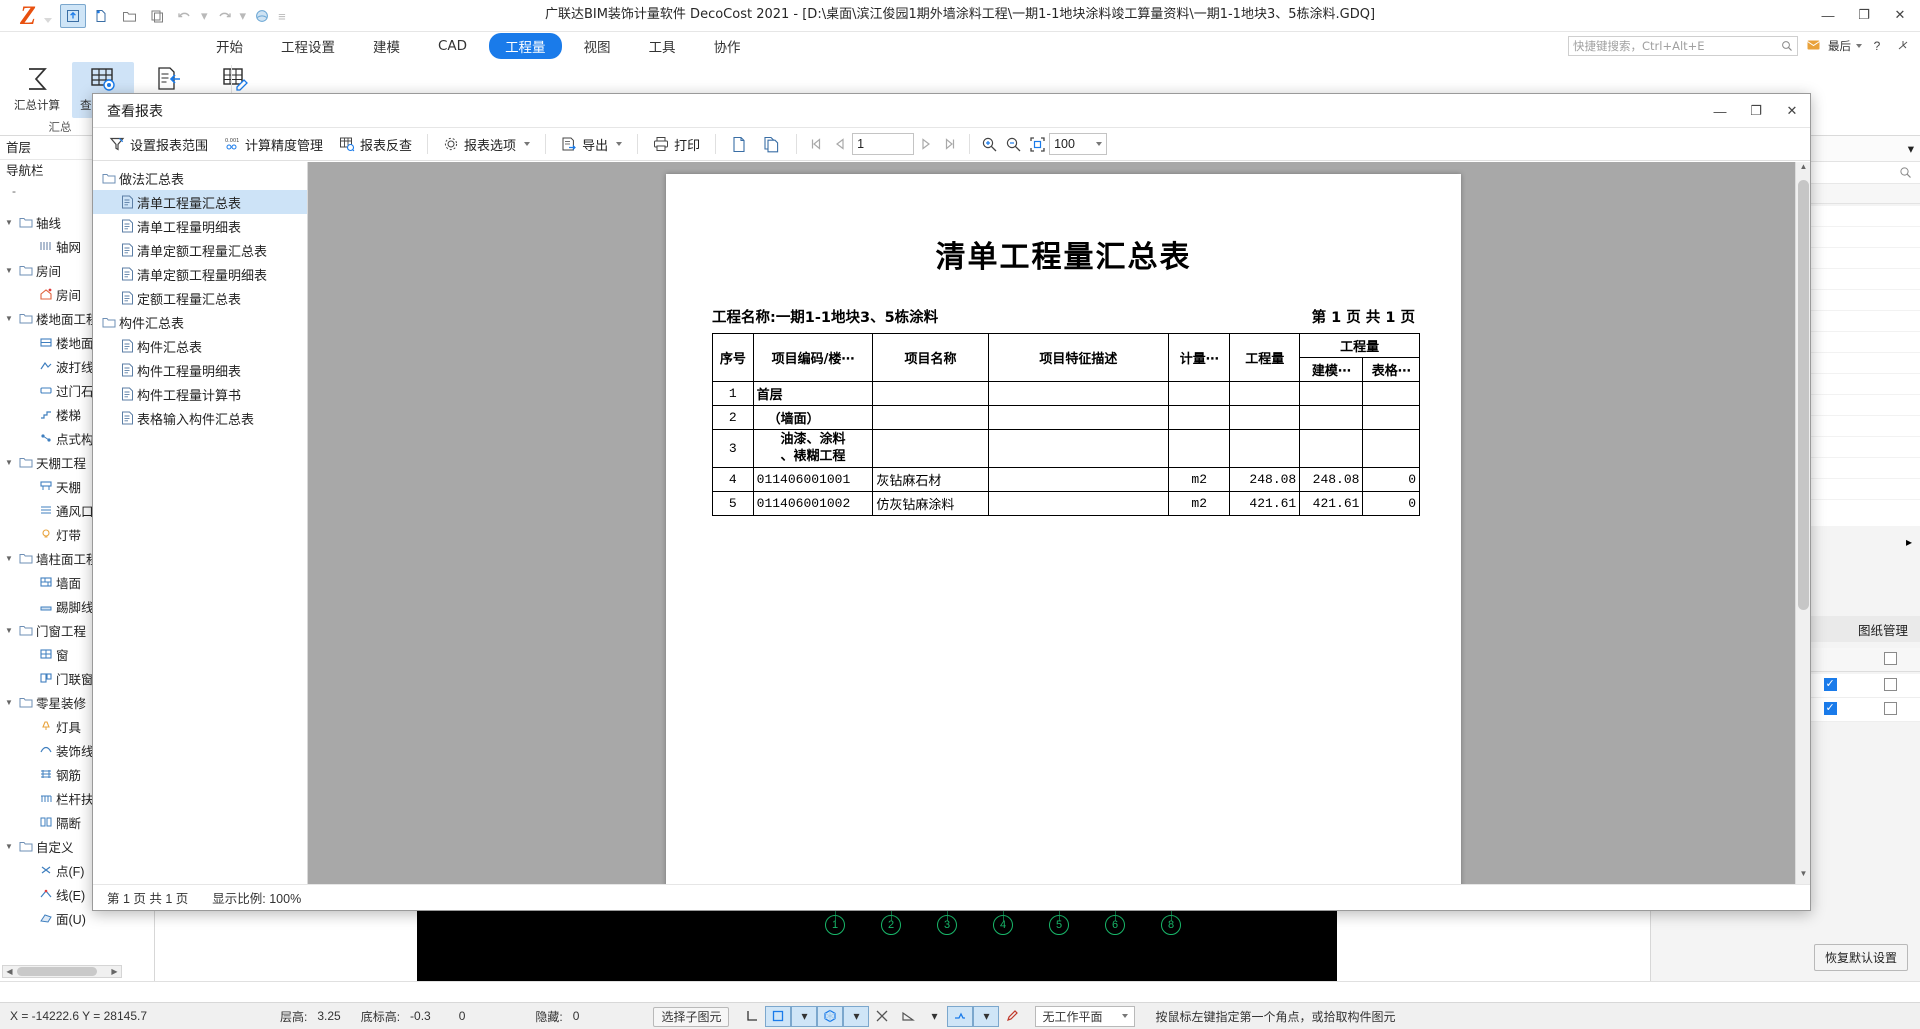 The image size is (1920, 1029). What do you see at coordinates (1059, 925) in the screenshot?
I see `grid-label: 5` at bounding box center [1059, 925].